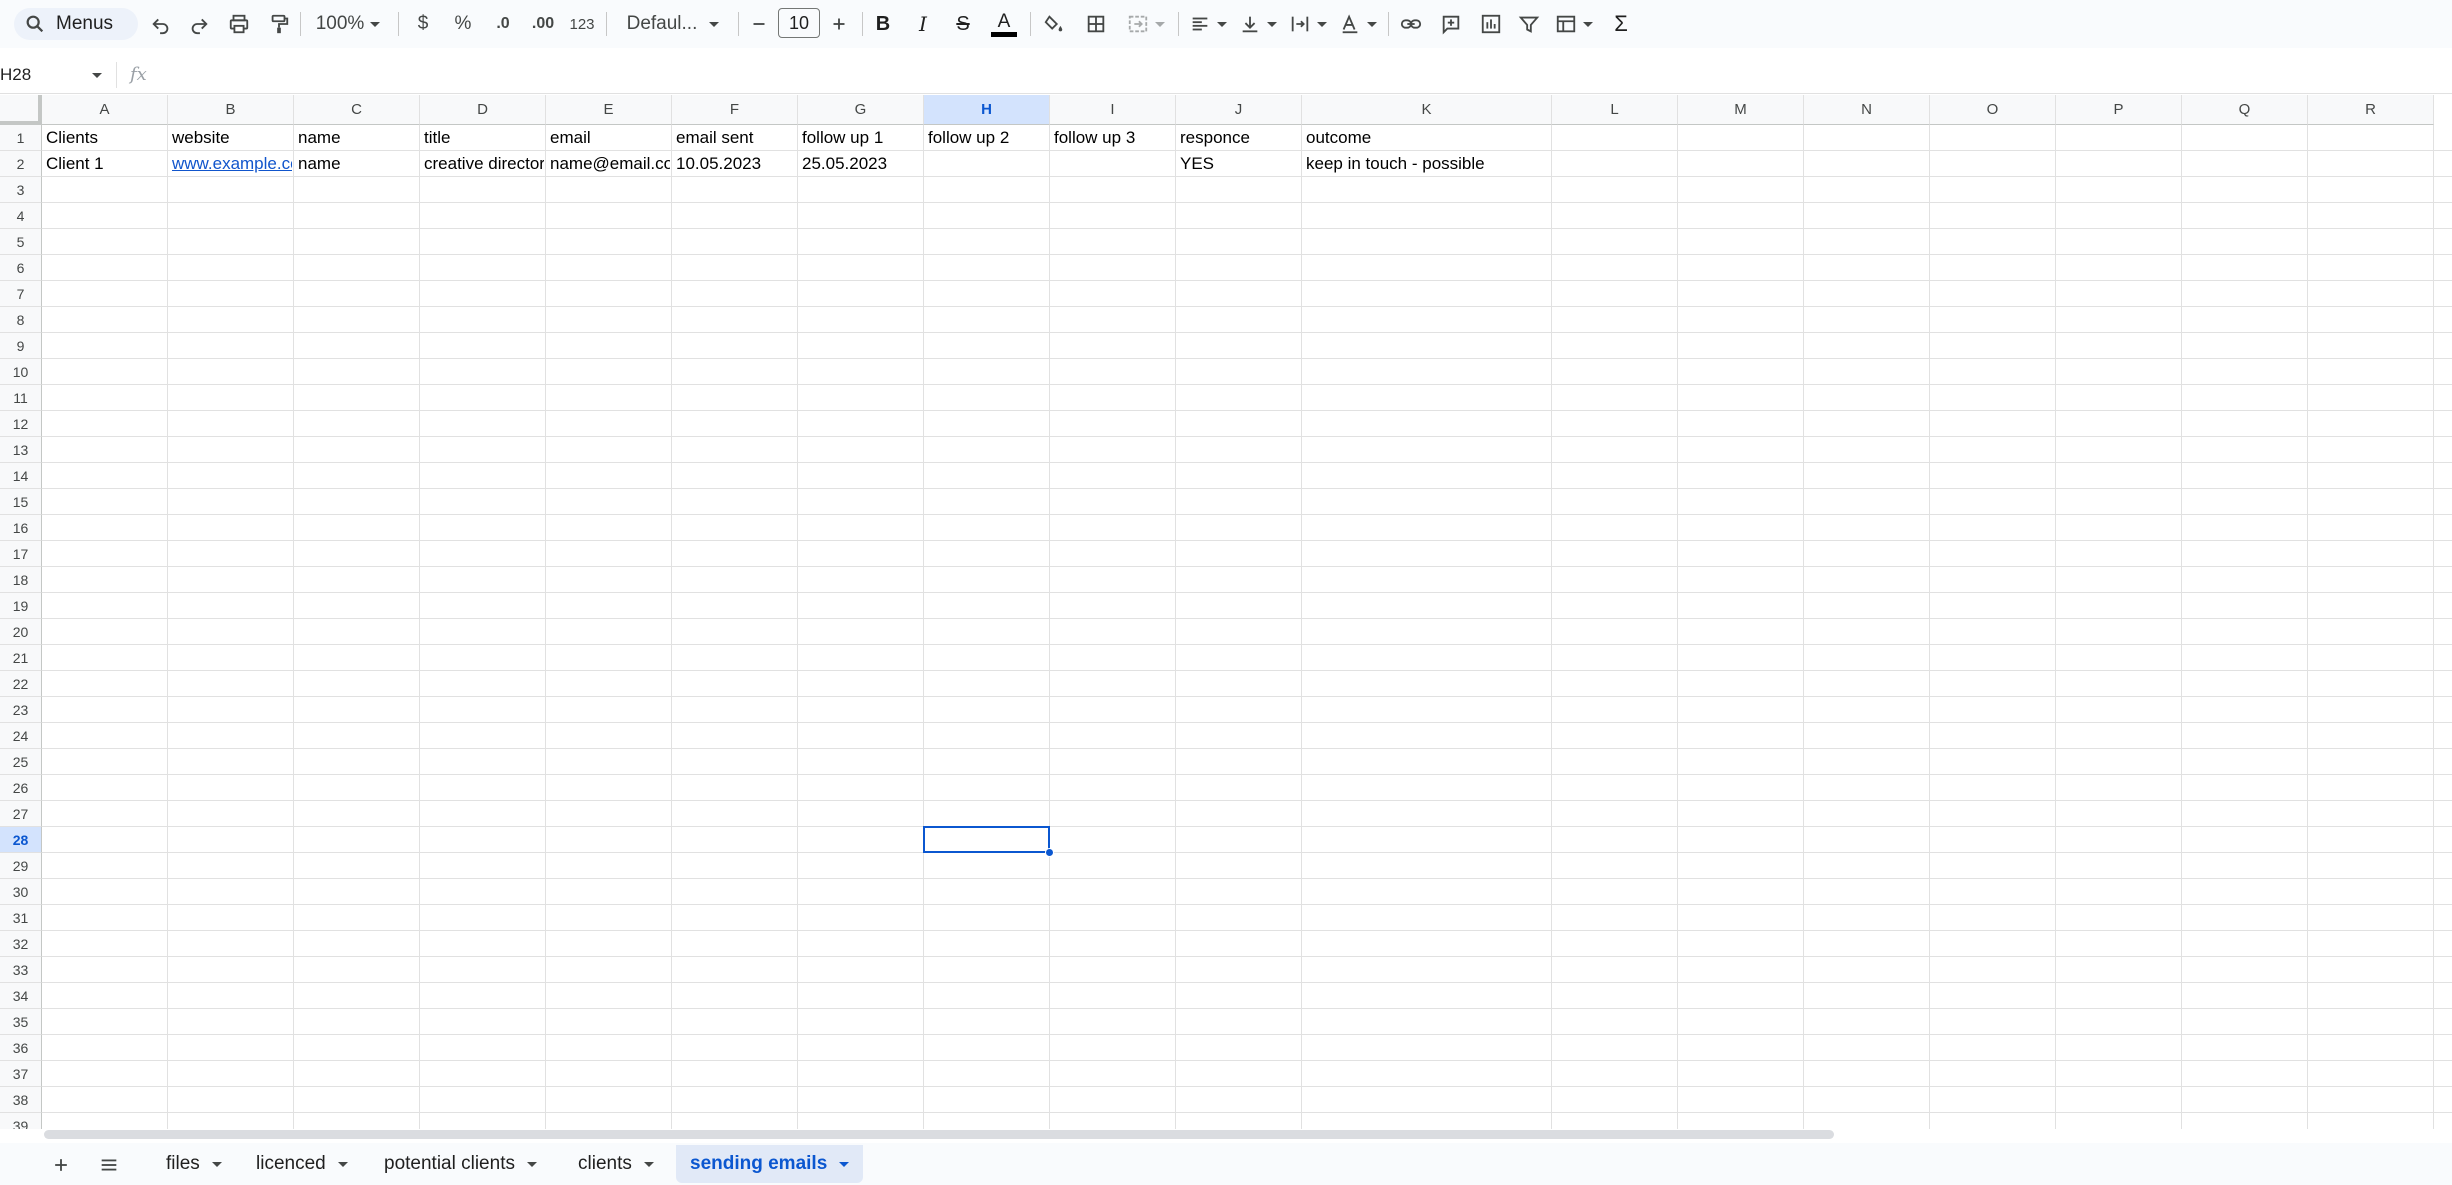 The height and width of the screenshot is (1185, 2452). What do you see at coordinates (21, 632) in the screenshot?
I see `row-header-20: 20` at bounding box center [21, 632].